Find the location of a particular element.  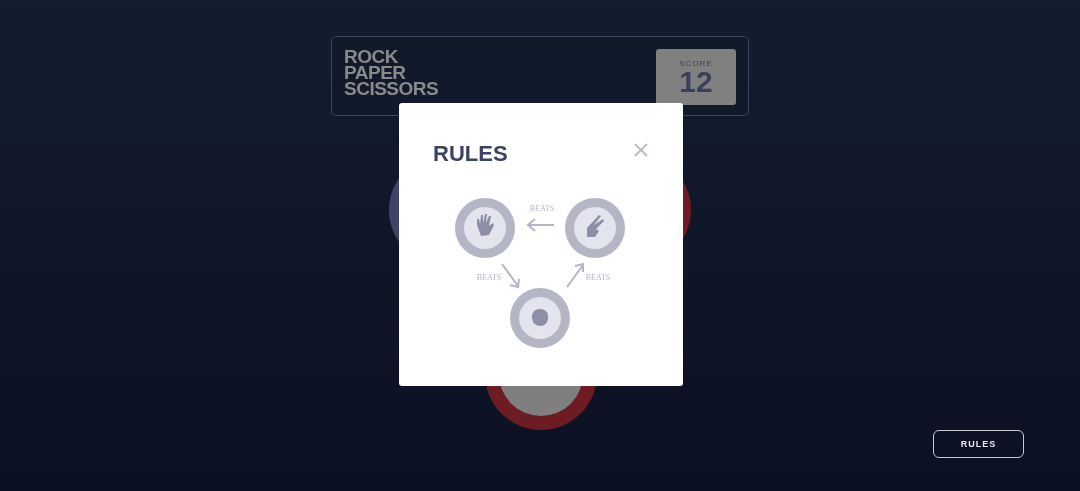

score-label: SCORE is located at coordinates (696, 63).